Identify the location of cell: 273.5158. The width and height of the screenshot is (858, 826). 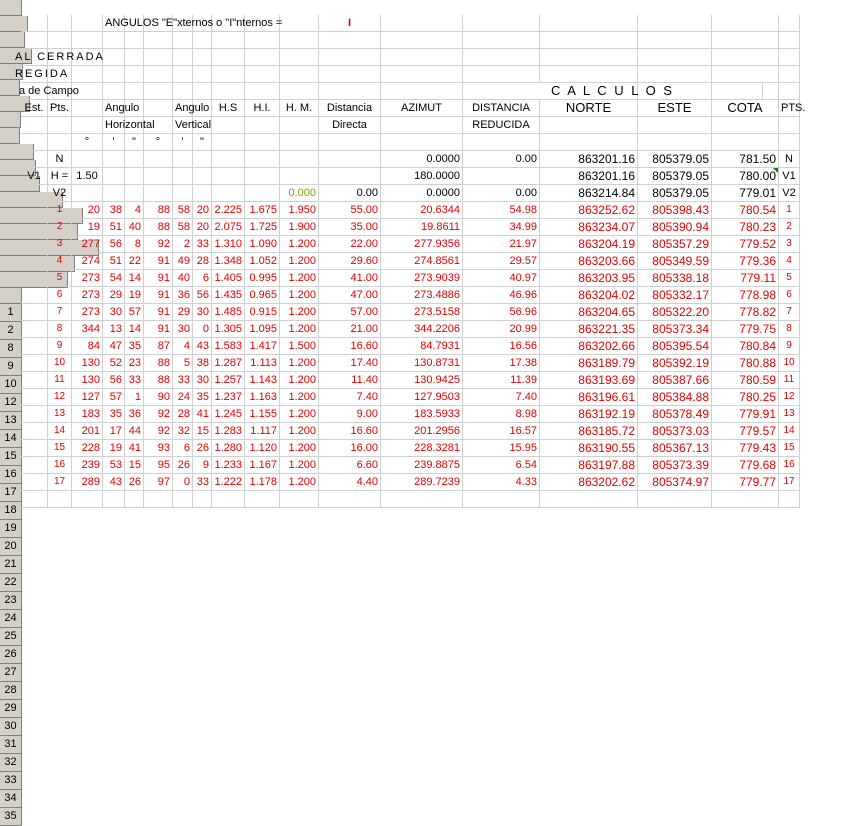
(422, 312).